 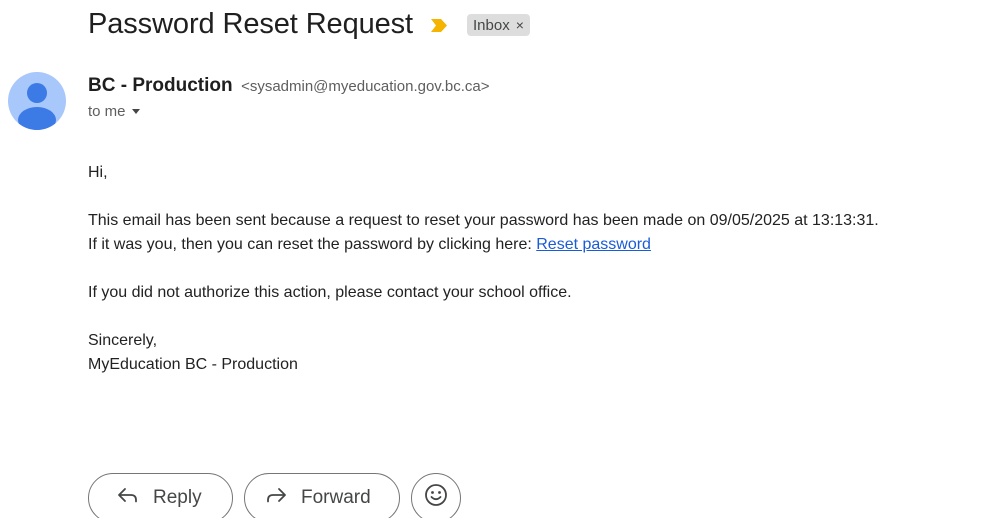 I want to click on inbox-label-chip: Inbox ×, so click(x=498, y=25).